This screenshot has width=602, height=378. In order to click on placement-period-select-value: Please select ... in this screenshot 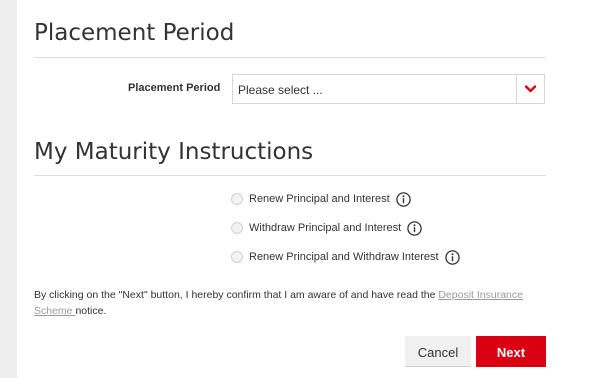, I will do `click(280, 90)`.